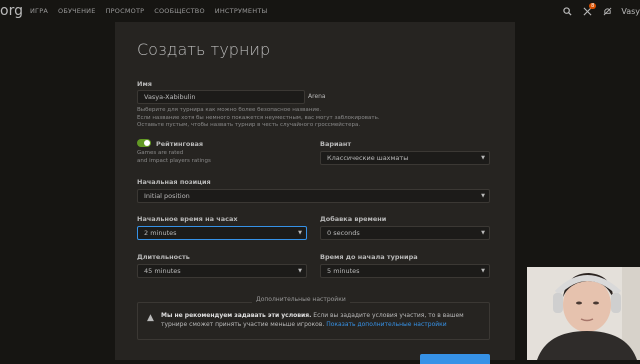  What do you see at coordinates (77, 11) in the screenshot?
I see `nav-item-learn: ОБУЧЕНИЕ` at bounding box center [77, 11].